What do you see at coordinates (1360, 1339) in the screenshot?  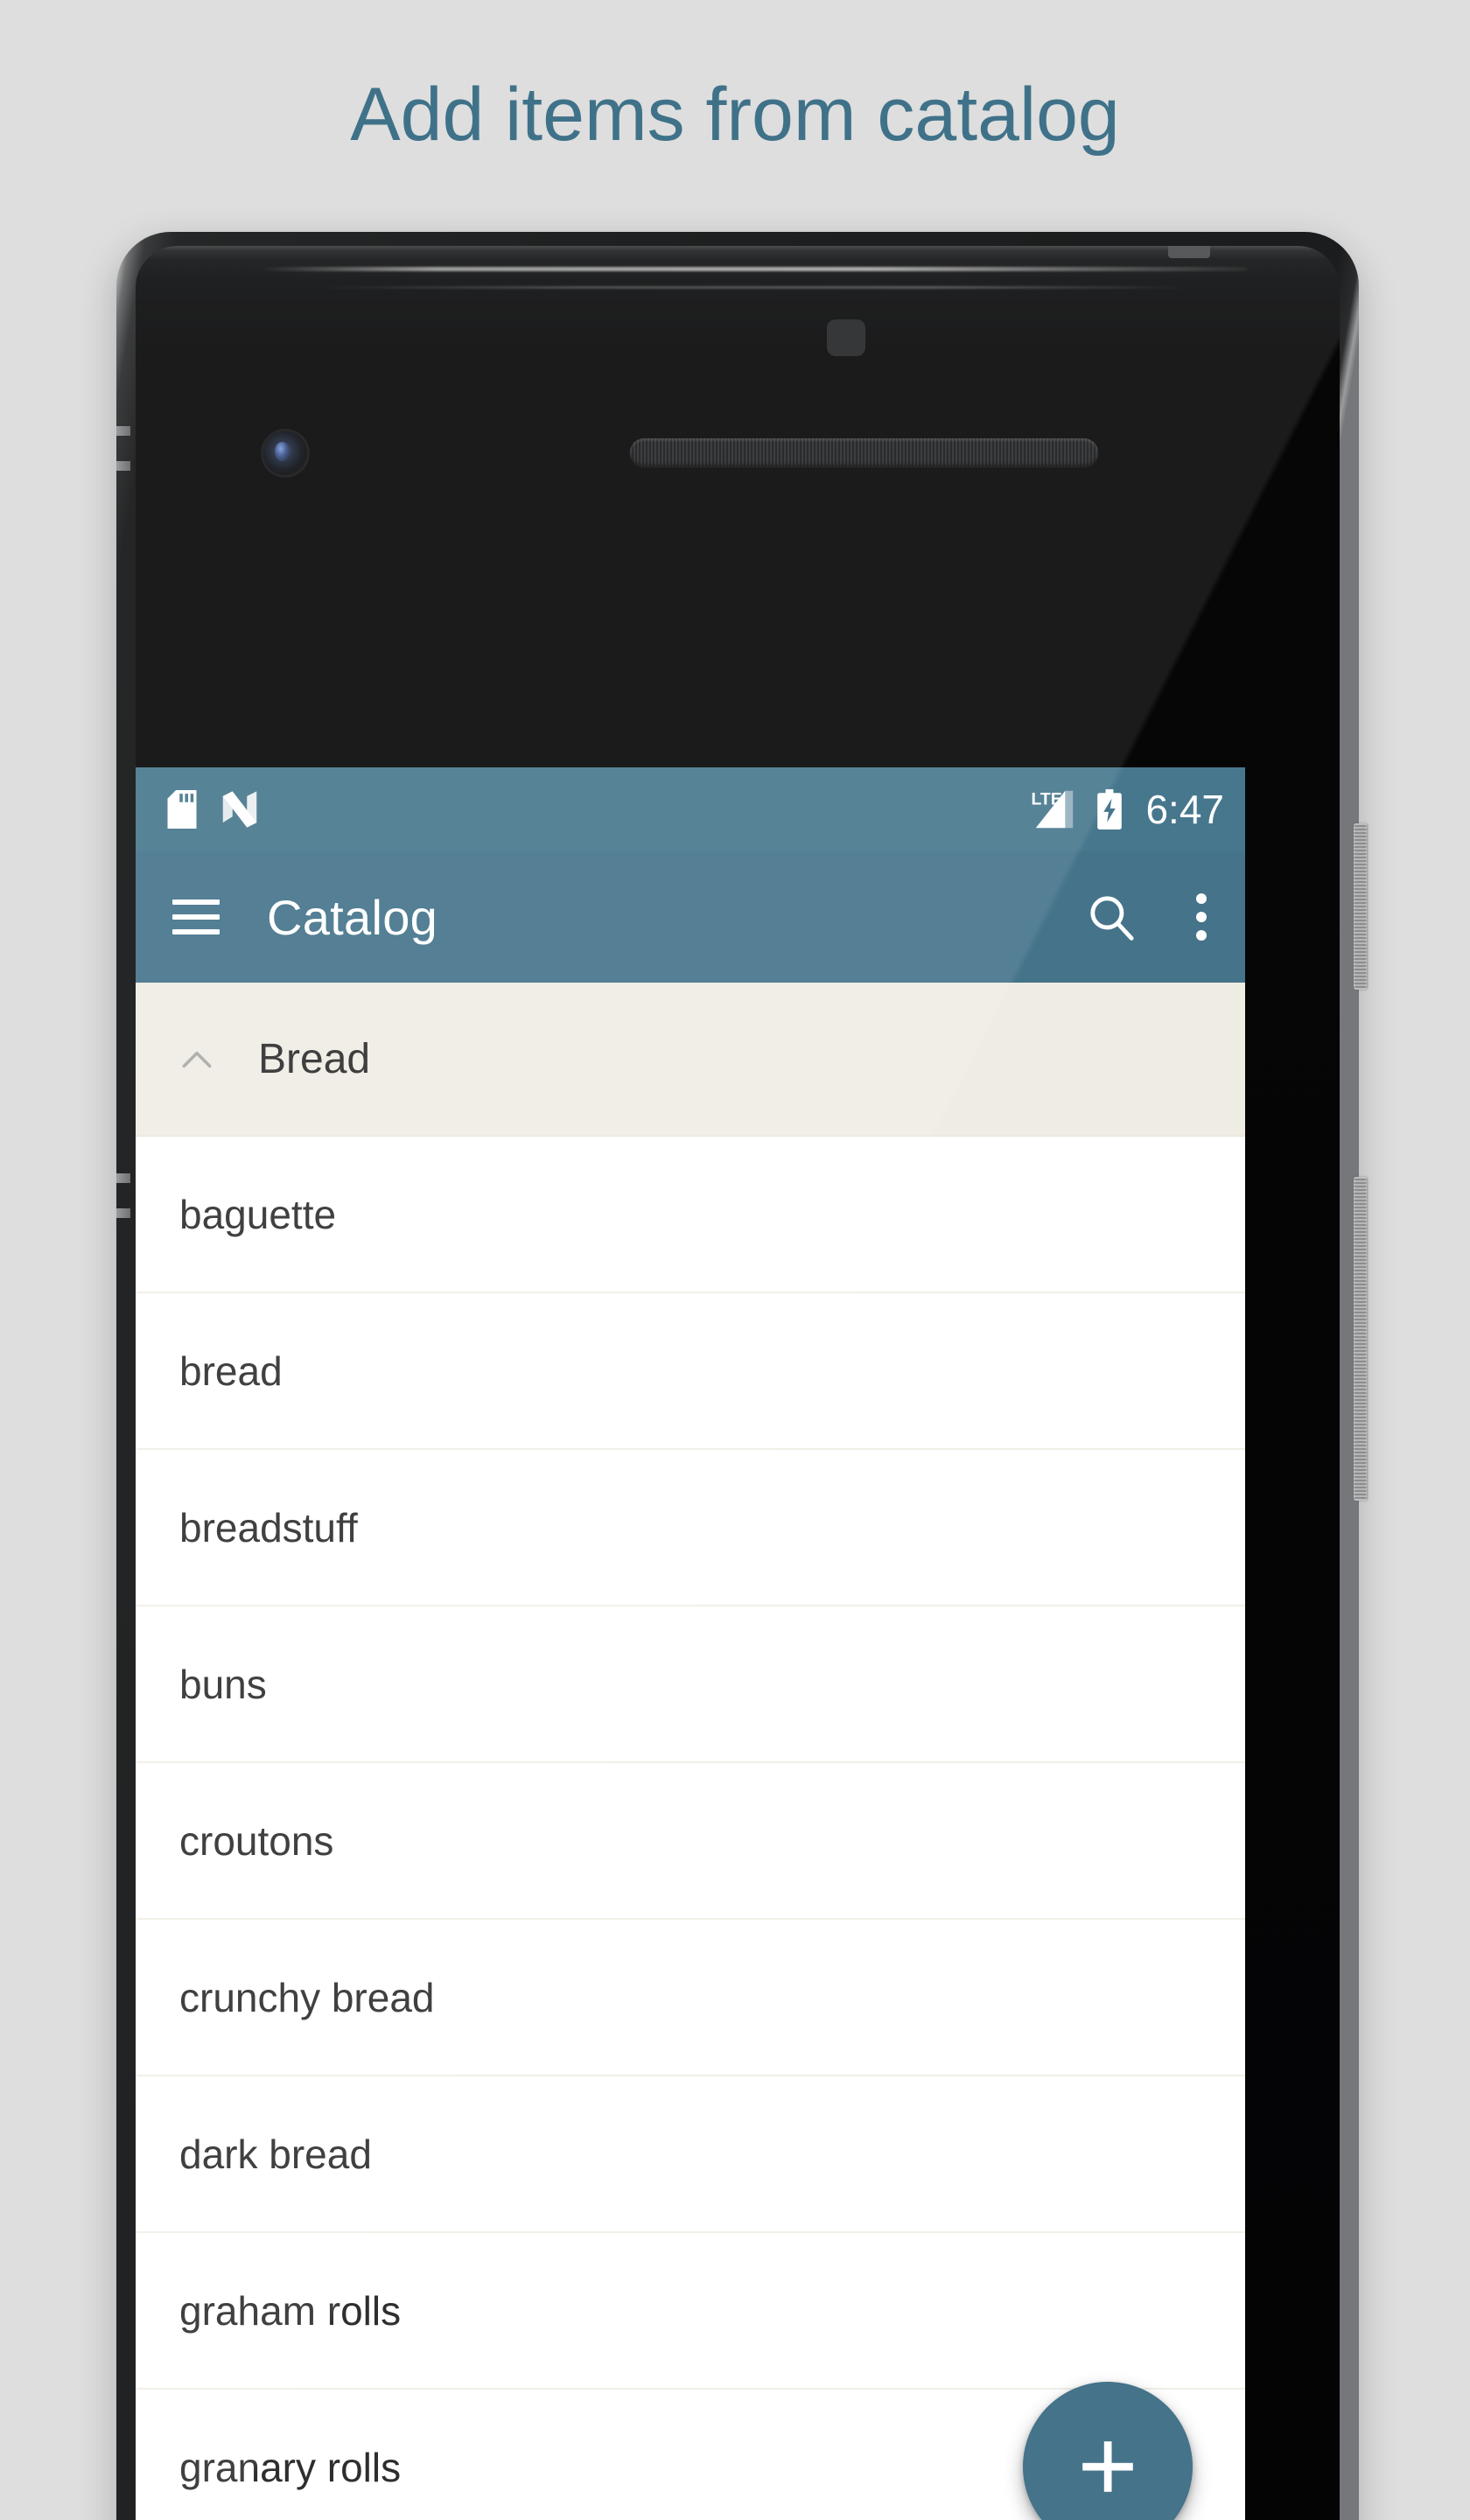 I see `volume-rocker` at bounding box center [1360, 1339].